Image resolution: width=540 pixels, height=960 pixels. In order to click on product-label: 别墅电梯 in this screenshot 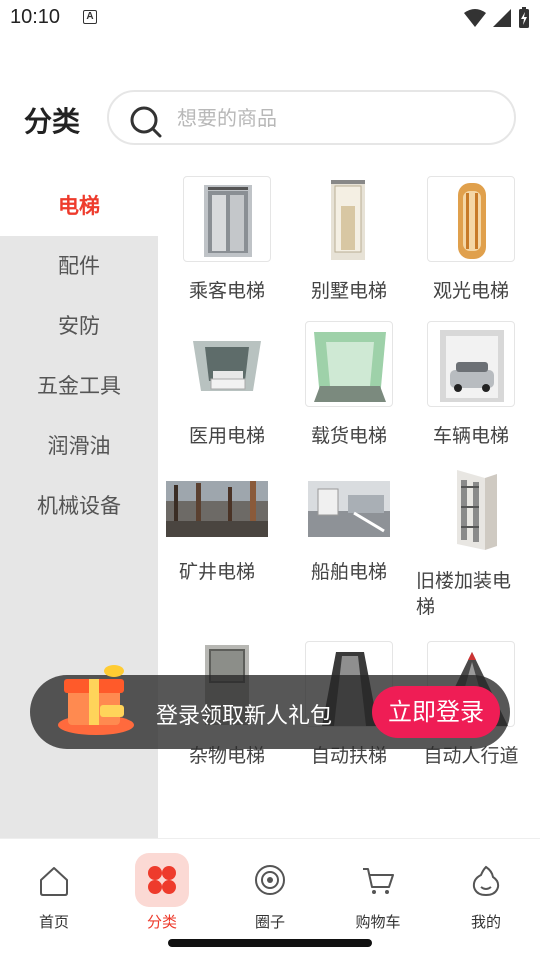, I will do `click(348, 291)`.